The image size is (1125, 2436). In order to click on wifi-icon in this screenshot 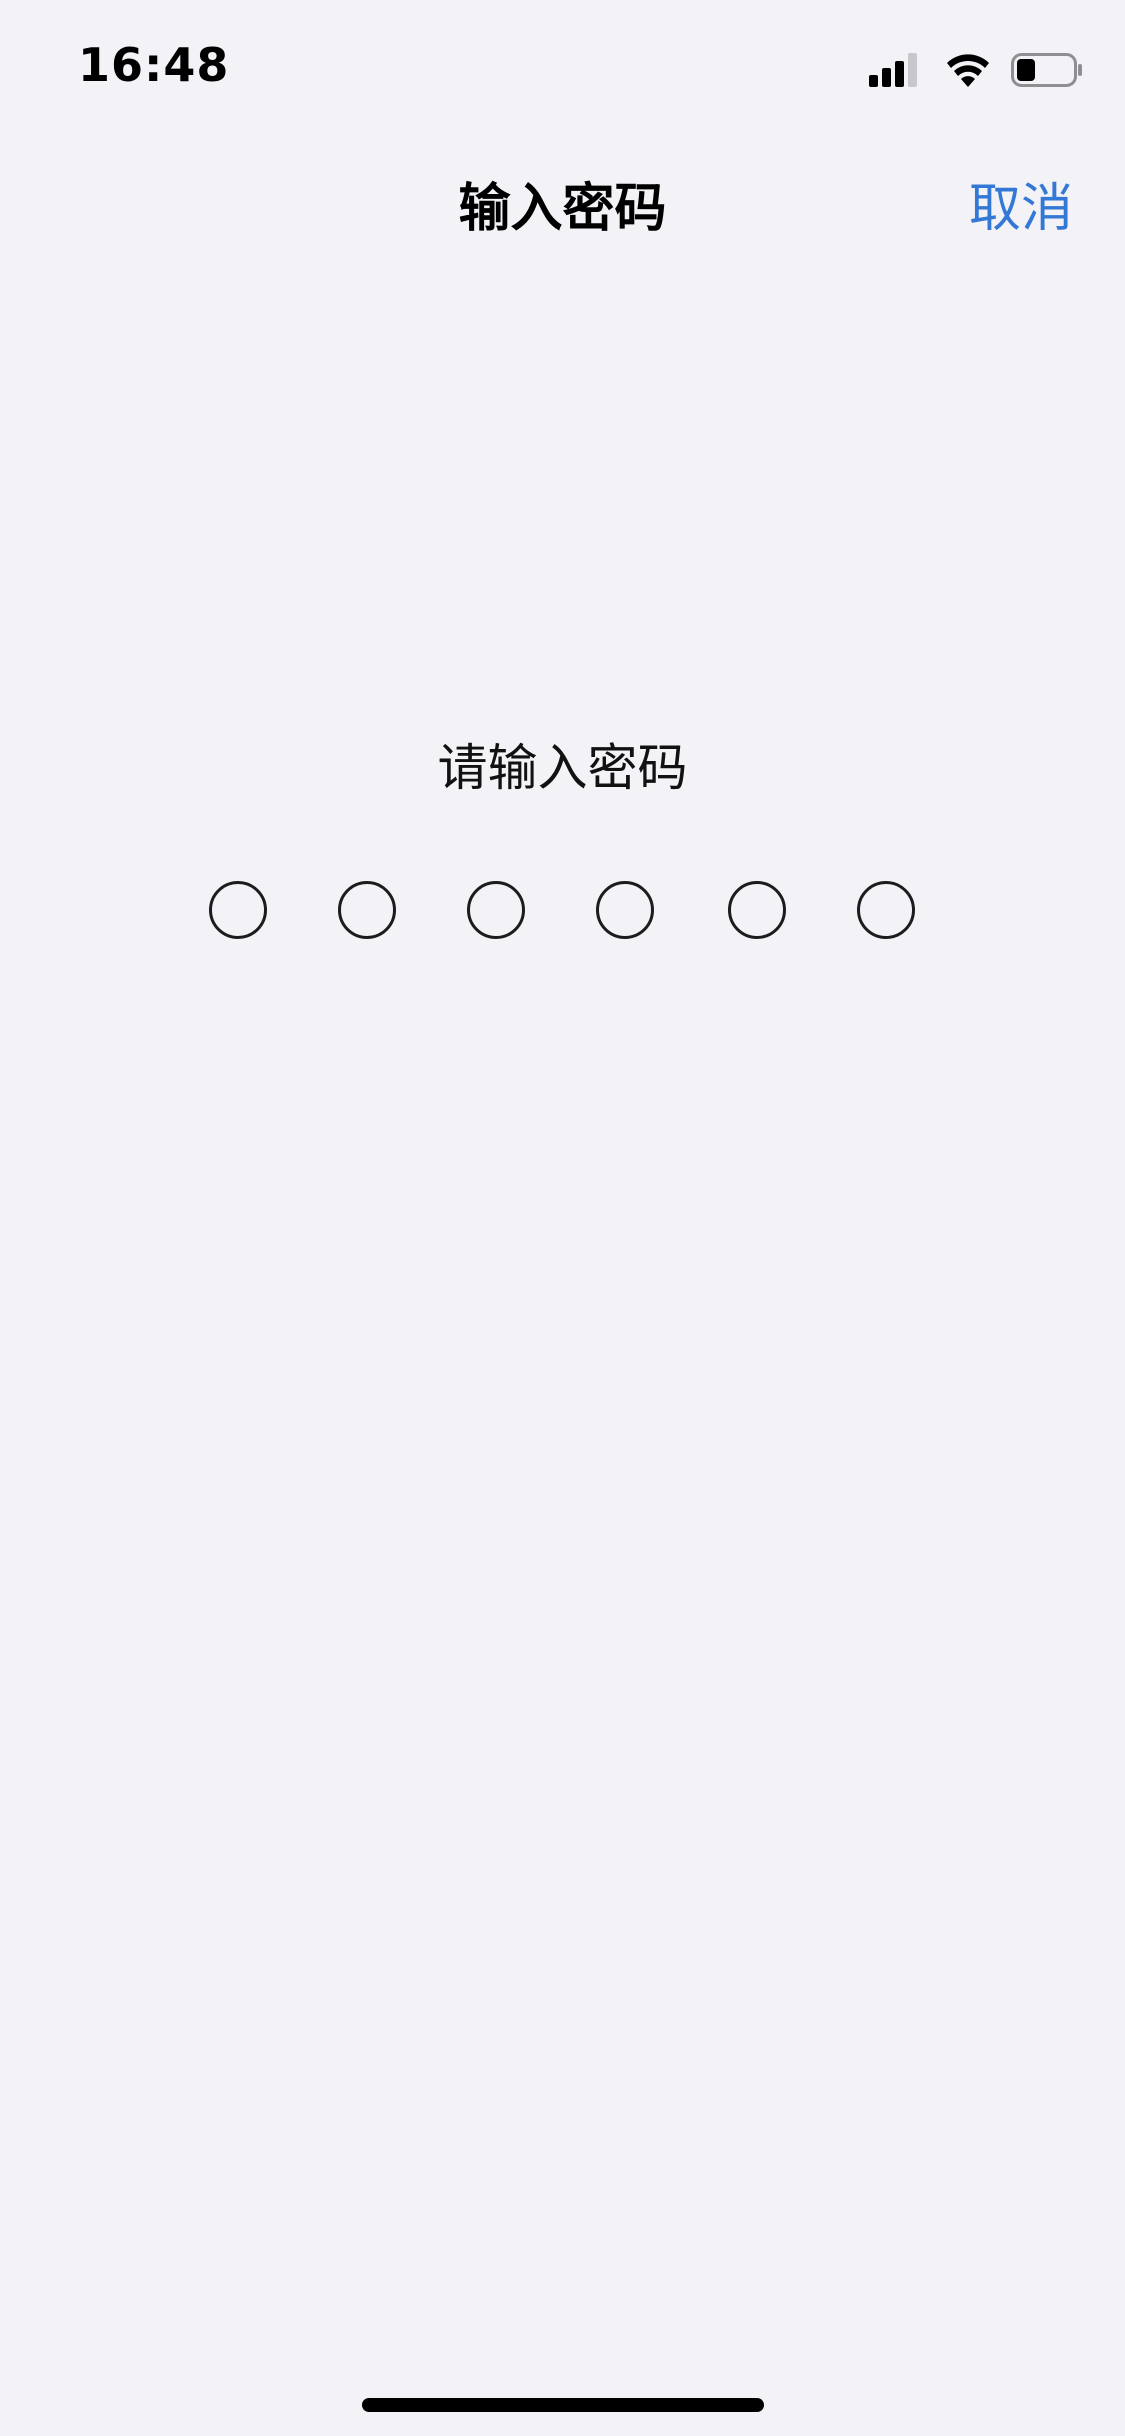, I will do `click(968, 70)`.